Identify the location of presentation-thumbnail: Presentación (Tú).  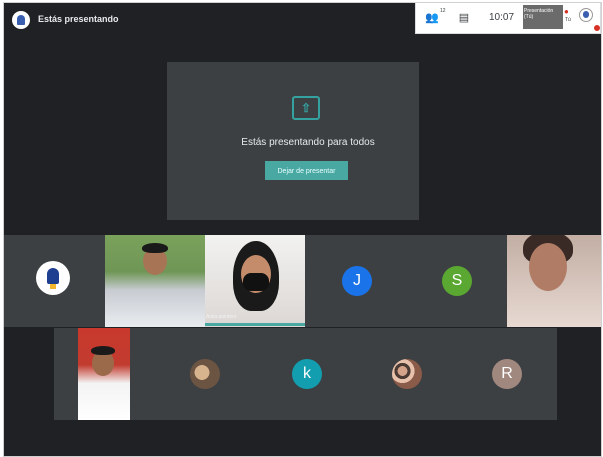
(543, 17).